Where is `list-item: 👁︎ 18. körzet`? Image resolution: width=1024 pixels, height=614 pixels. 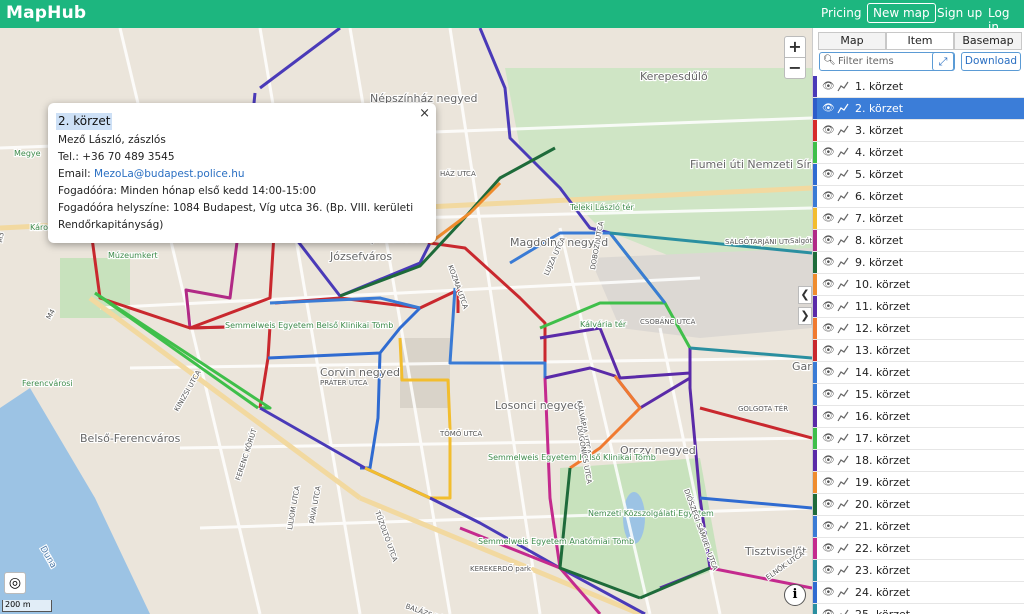
list-item: 👁︎ 18. körzet is located at coordinates (918, 461).